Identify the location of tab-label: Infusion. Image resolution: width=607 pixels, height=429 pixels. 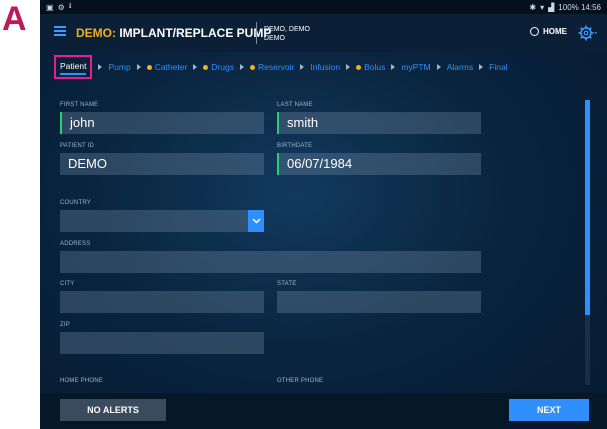
(325, 67).